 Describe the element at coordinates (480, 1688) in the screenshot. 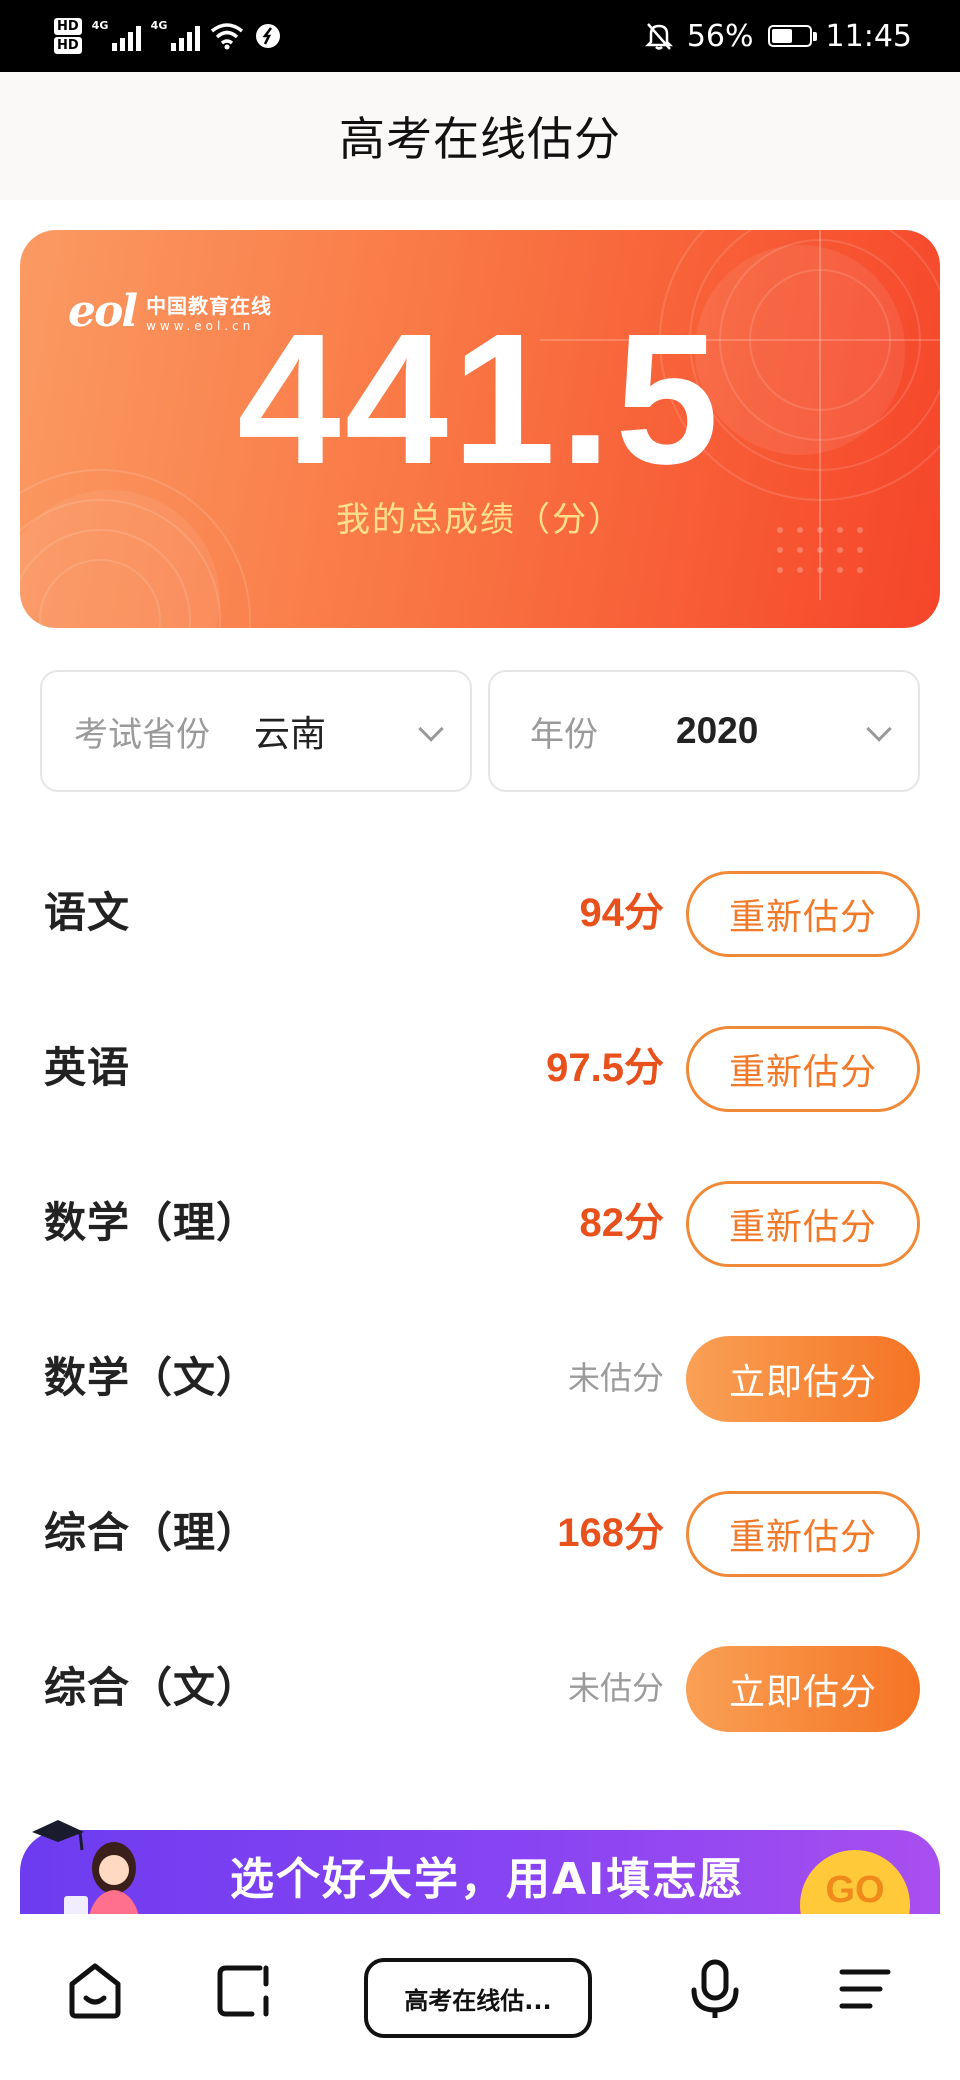

I see `subject-row-comprehensive-arts: 综合（文） 未估分 立即估分` at that location.